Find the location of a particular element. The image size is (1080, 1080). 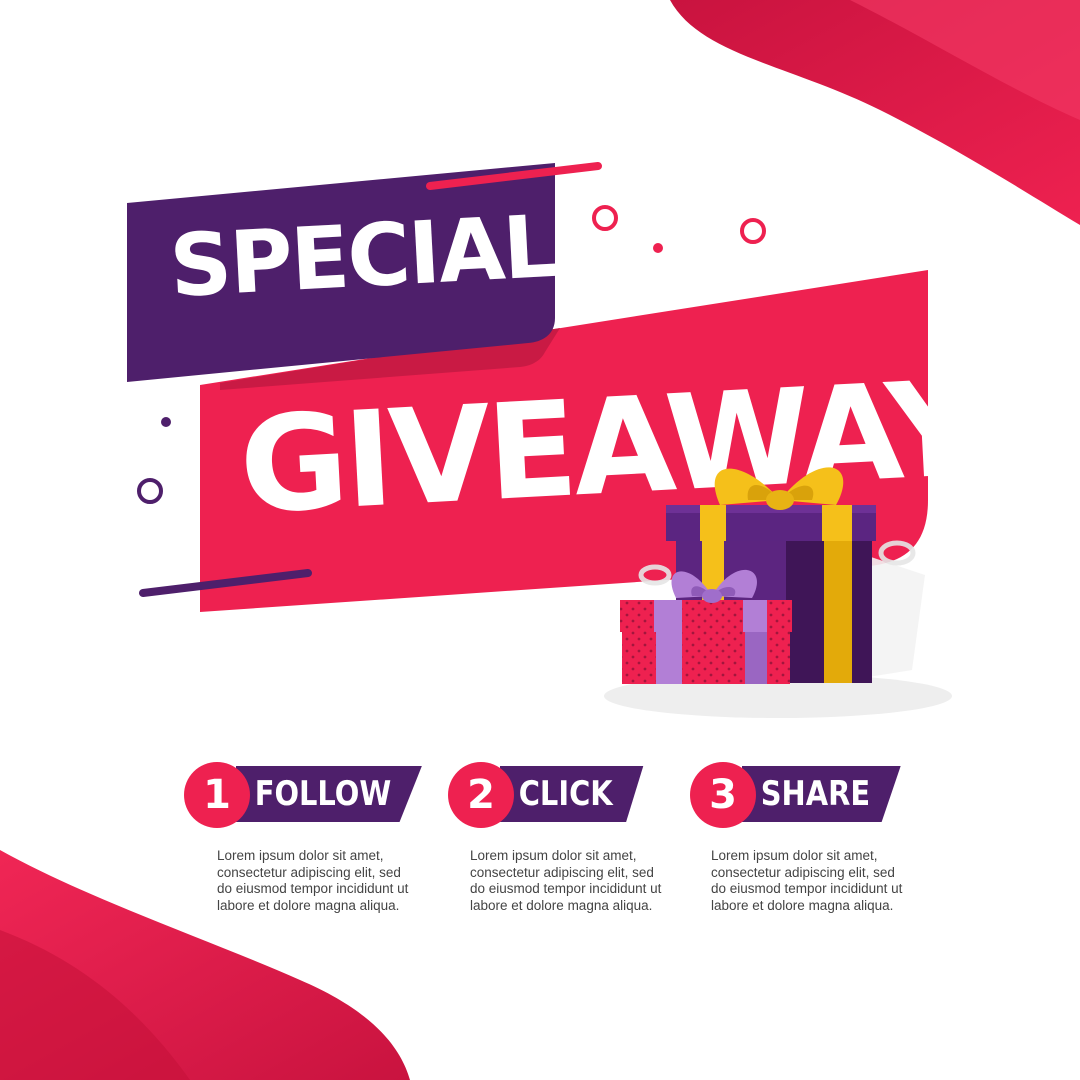

step-follow: 1 FOLLOW is located at coordinates (303, 795).